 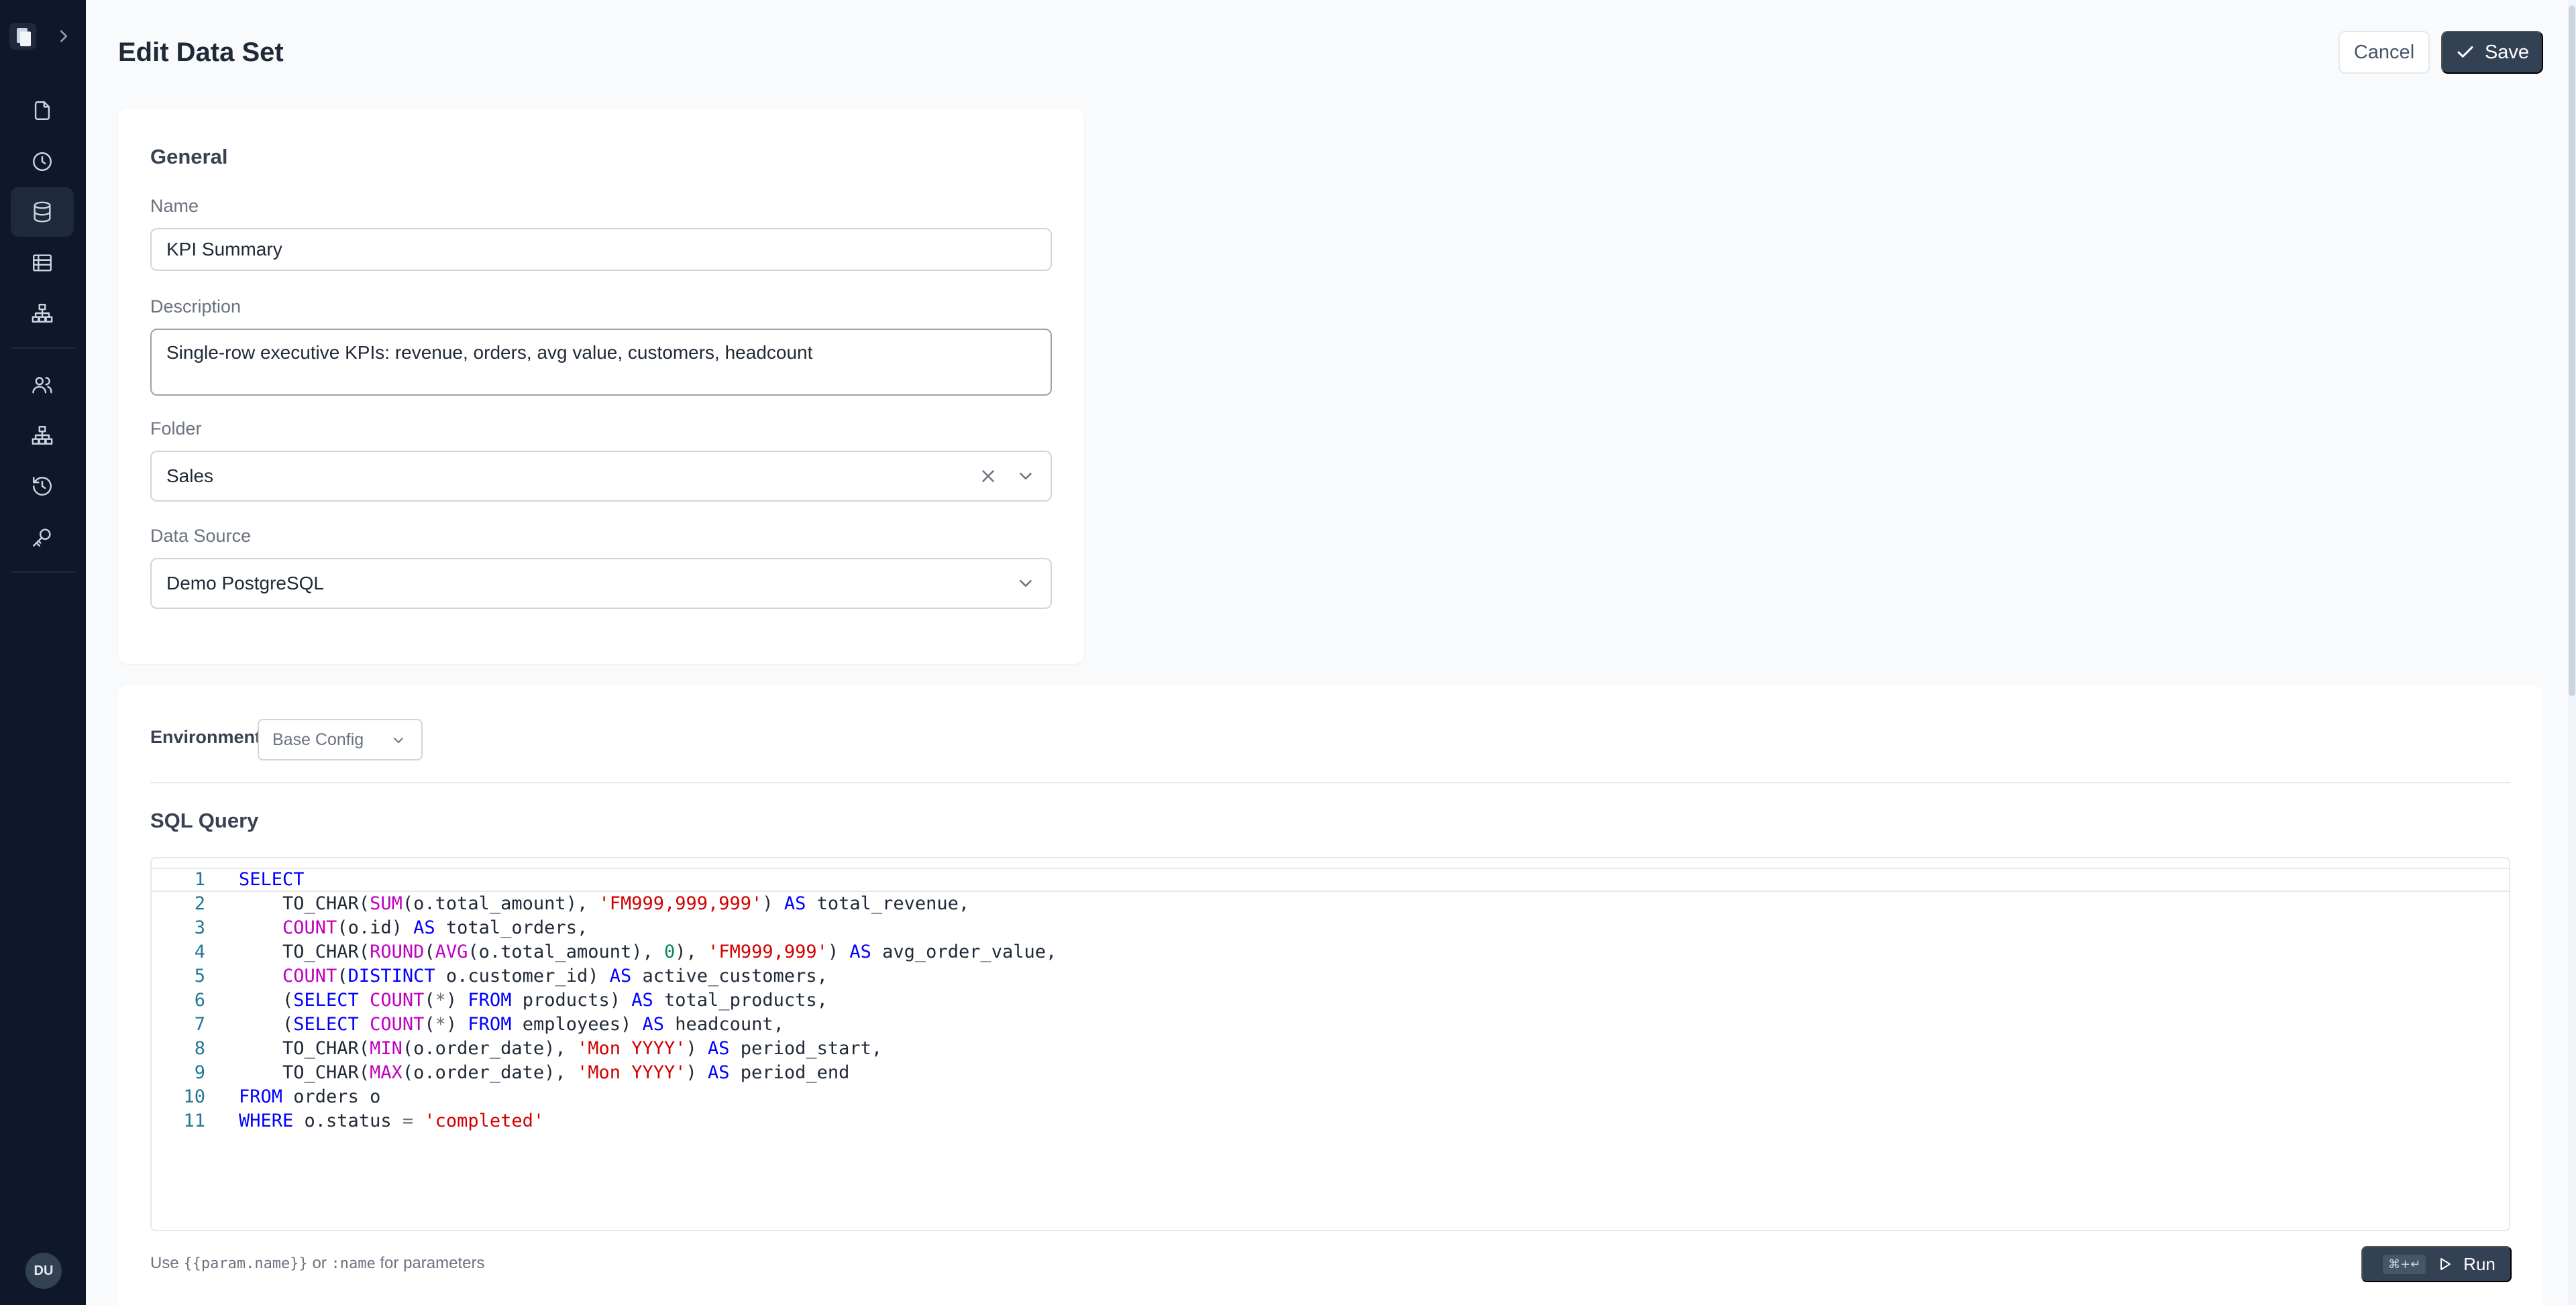 I want to click on rotate-ccw-icon, so click(x=42, y=486).